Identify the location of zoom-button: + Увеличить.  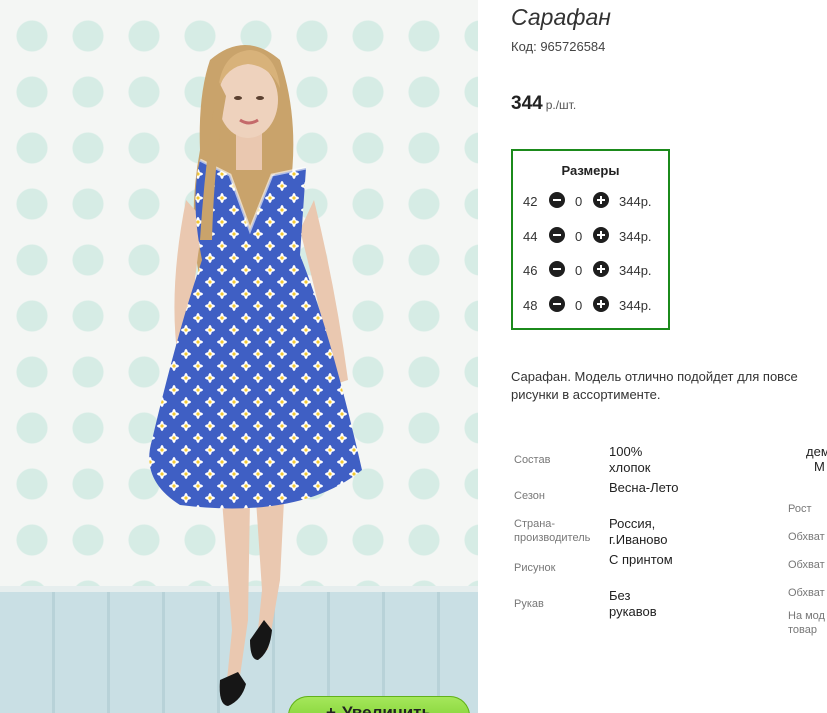
(379, 704).